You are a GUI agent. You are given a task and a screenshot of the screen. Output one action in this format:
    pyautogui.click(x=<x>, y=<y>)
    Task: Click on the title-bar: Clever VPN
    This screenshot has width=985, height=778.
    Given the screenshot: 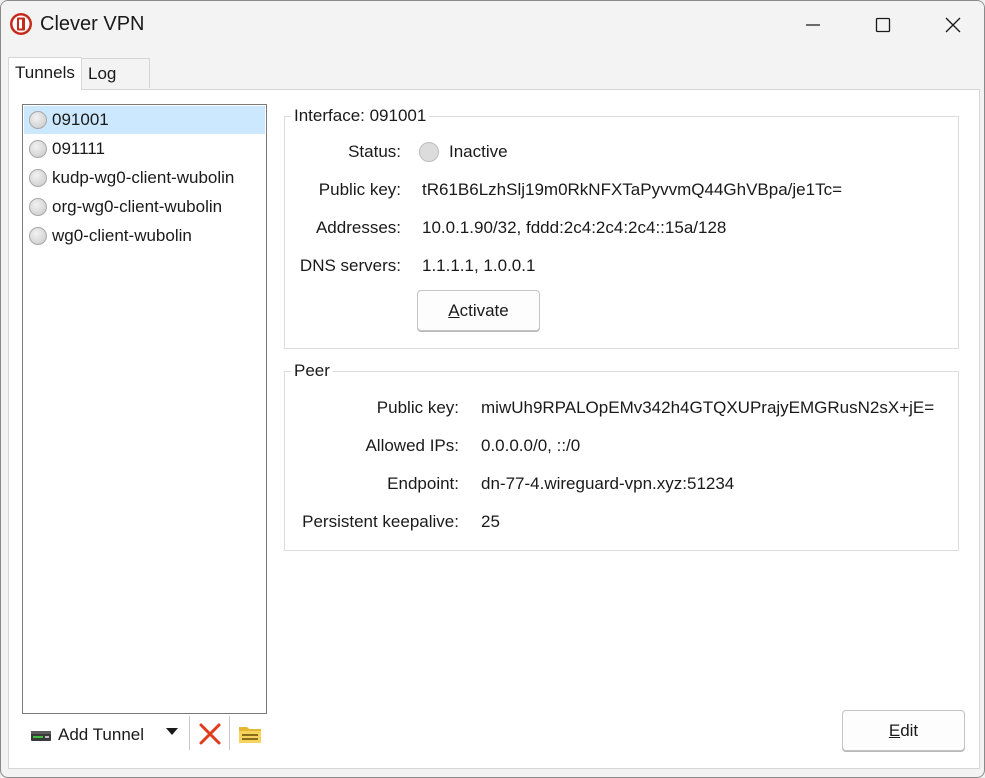 What is the action you would take?
    pyautogui.click(x=492, y=25)
    